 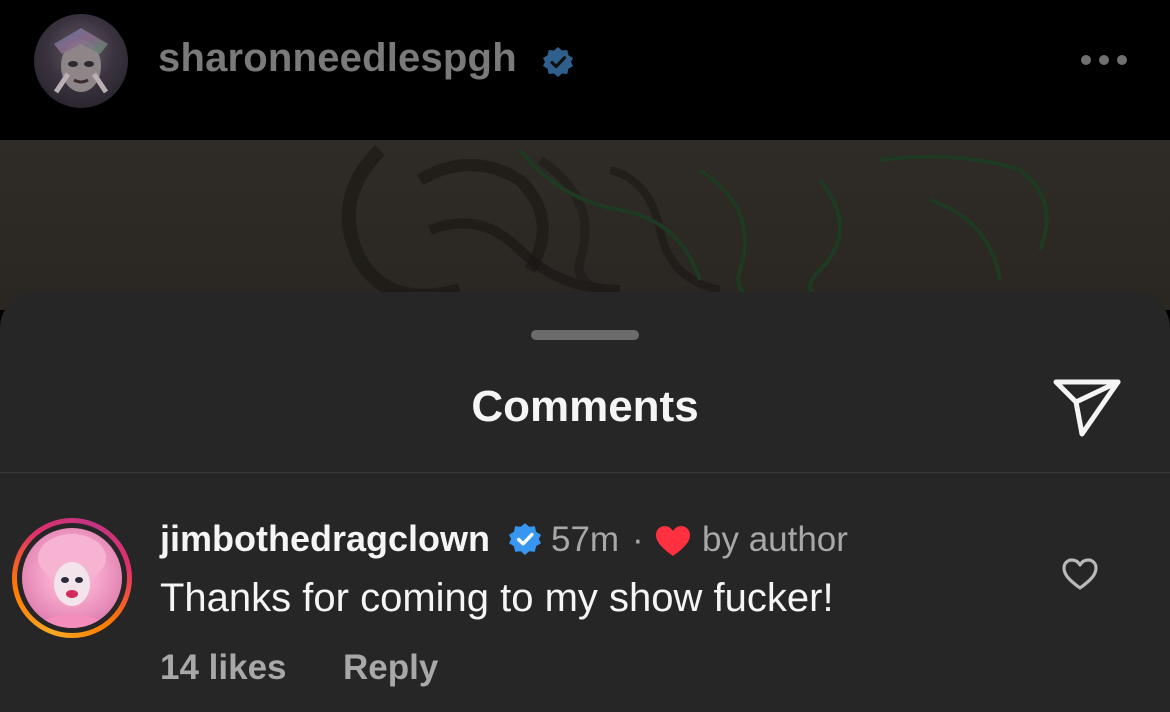 I want to click on liked-by-author-label: by author, so click(x=775, y=539).